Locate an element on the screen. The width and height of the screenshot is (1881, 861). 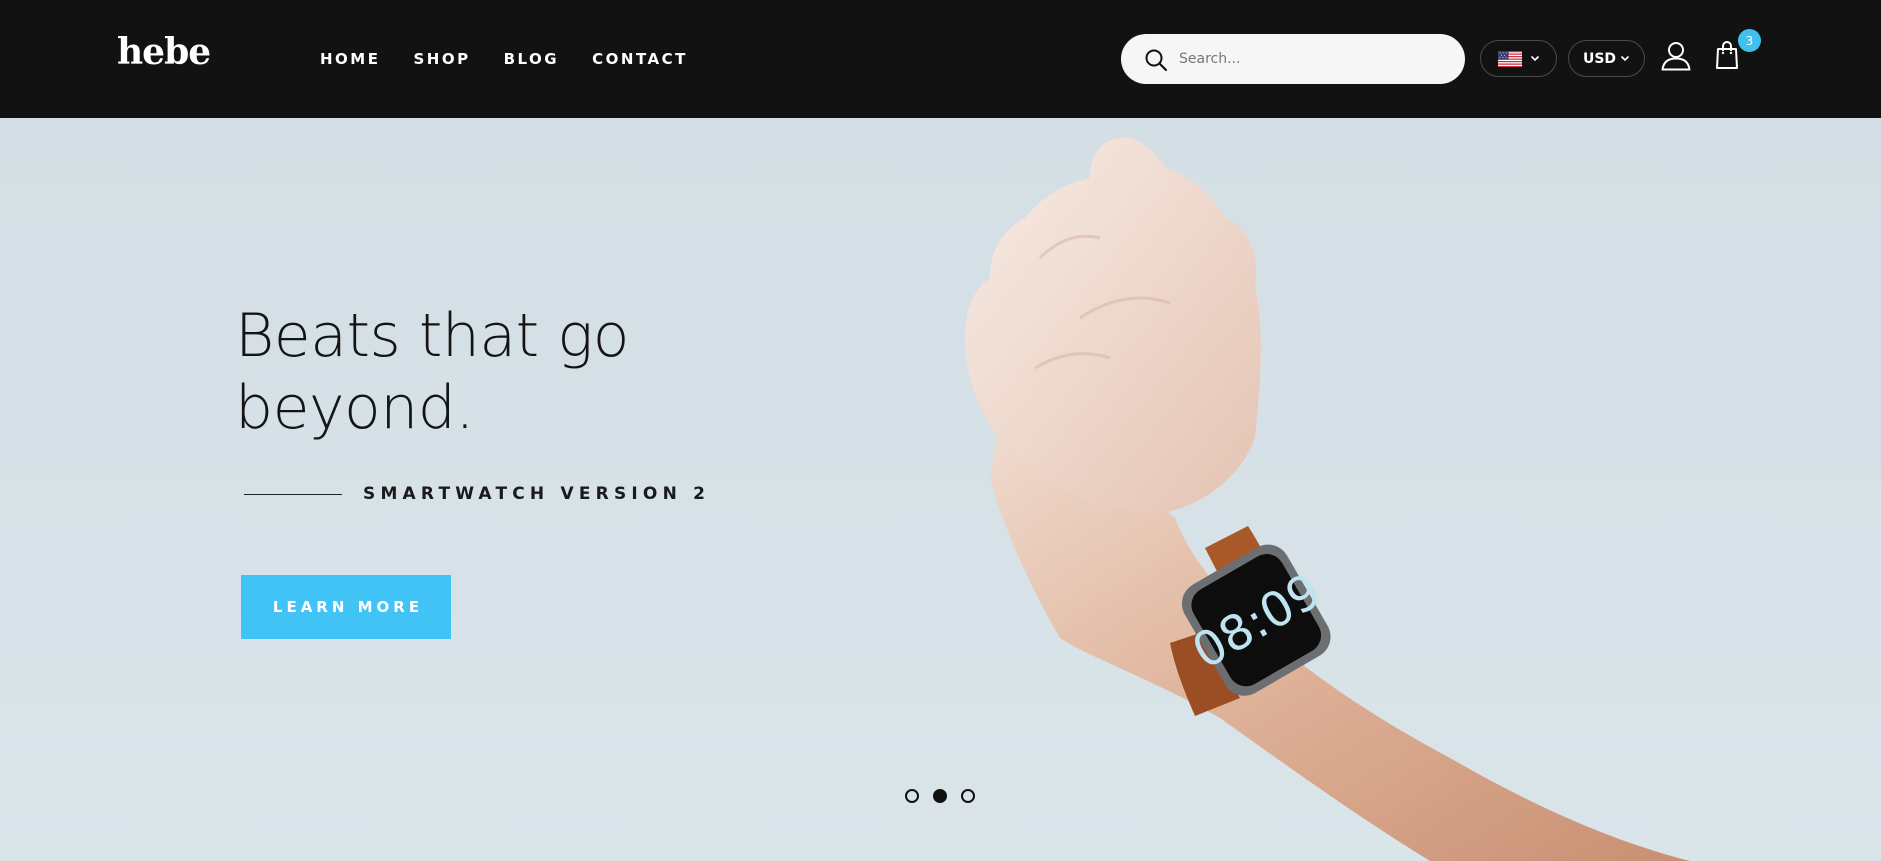
language-selector is located at coordinates (1518, 58).